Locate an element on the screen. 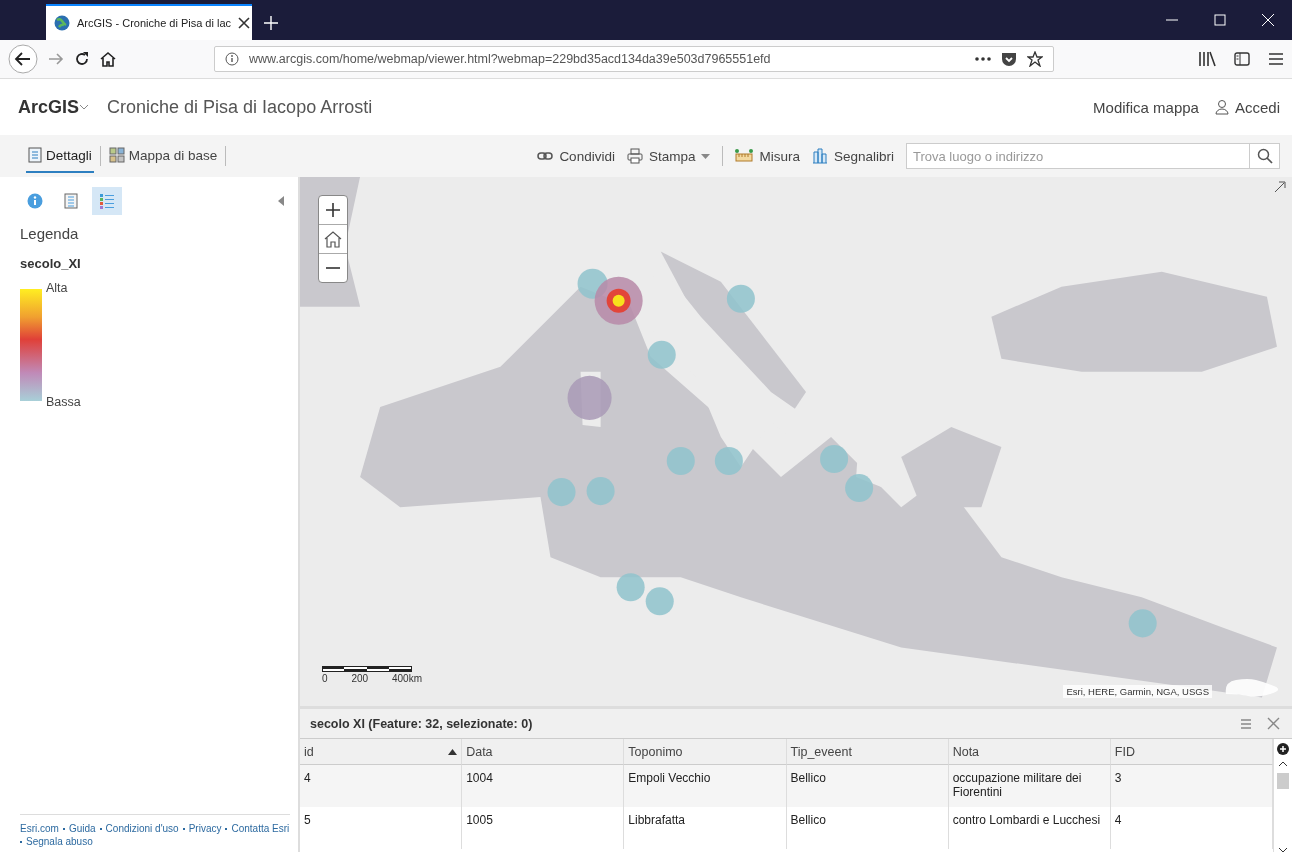 The width and height of the screenshot is (1292, 852). scale-bar-icon is located at coordinates (367, 669).